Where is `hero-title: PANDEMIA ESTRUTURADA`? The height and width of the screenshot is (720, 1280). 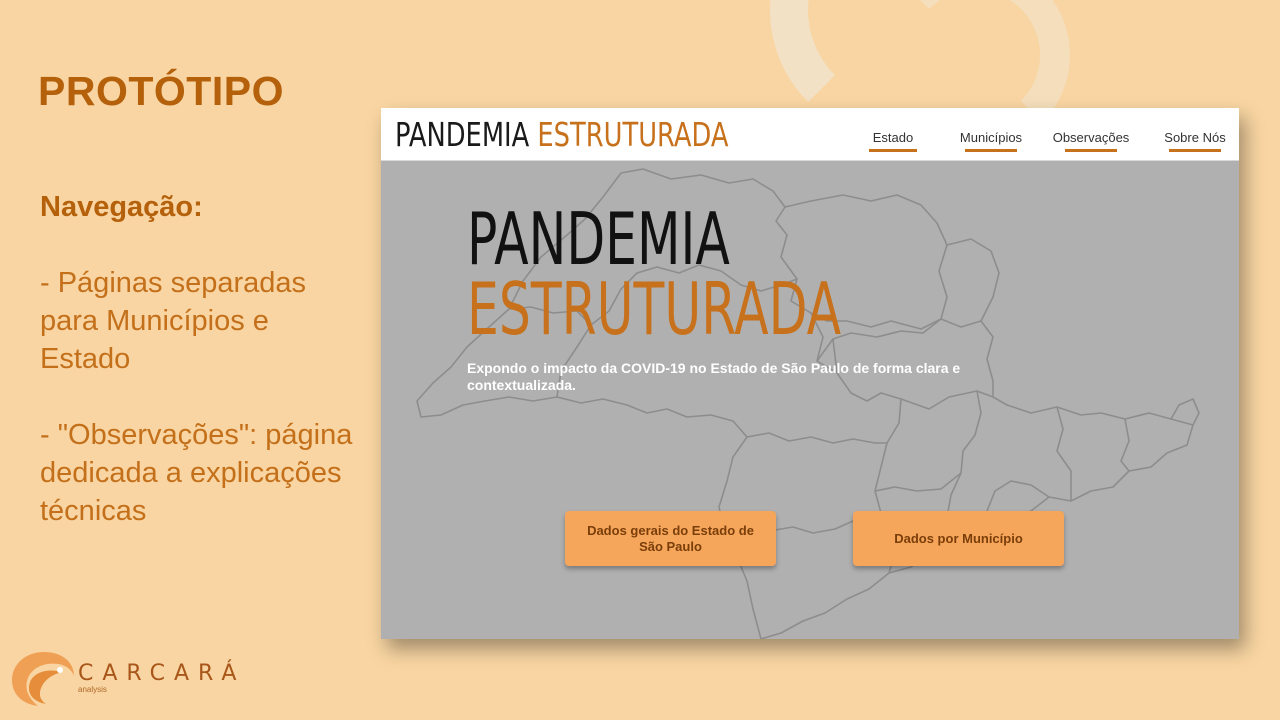 hero-title: PANDEMIA ESTRUTURADA is located at coordinates (654, 274).